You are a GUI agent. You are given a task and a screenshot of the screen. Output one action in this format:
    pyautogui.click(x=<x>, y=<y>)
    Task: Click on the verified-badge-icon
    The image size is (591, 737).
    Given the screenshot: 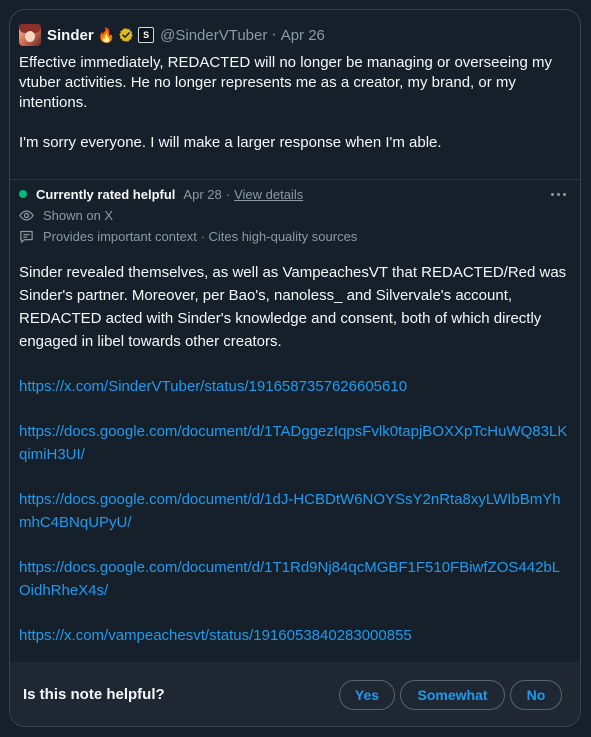 What is the action you would take?
    pyautogui.click(x=126, y=35)
    